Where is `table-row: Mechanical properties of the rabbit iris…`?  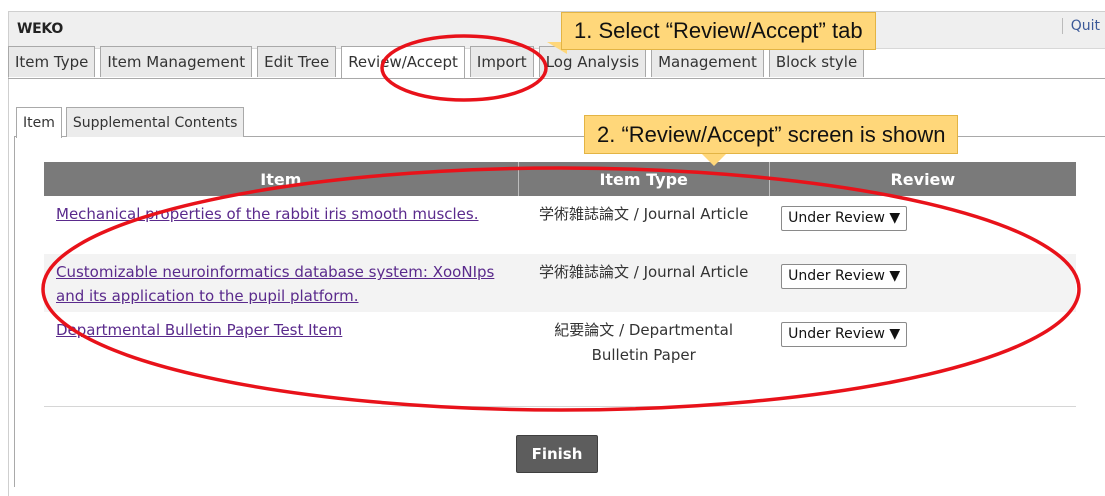 table-row: Mechanical properties of the rabbit iris… is located at coordinates (560, 225).